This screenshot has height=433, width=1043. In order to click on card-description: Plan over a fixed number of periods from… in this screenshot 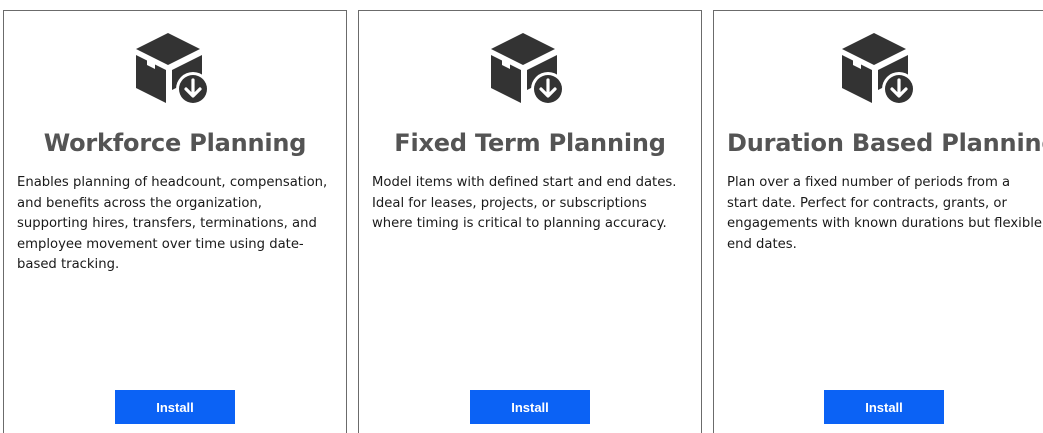, I will do `click(884, 213)`.